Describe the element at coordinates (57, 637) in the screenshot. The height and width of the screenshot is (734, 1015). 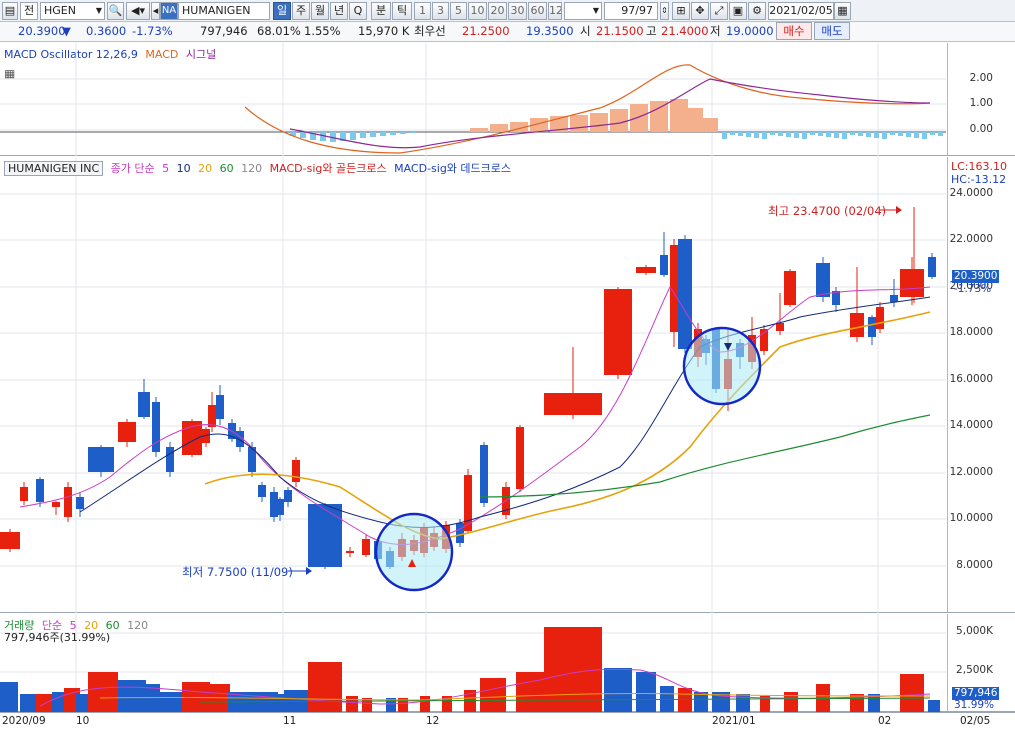
I see `volume-info: 797,946주(31.99%)` at that location.